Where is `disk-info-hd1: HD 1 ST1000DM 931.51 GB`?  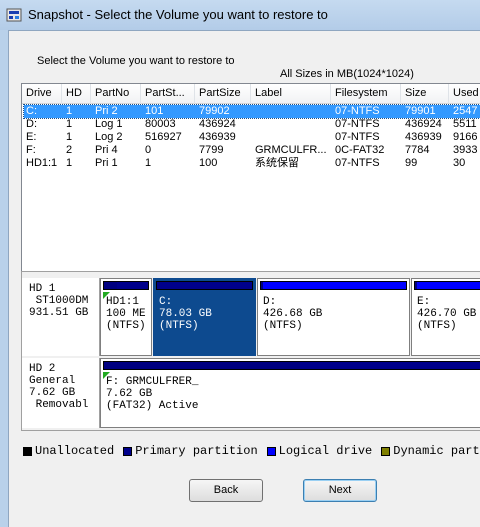 disk-info-hd1: HD 1 ST1000DM 931.51 GB is located at coordinates (61, 317).